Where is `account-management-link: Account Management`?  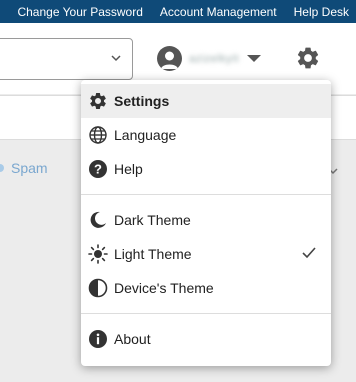
account-management-link: Account Management is located at coordinates (218, 12).